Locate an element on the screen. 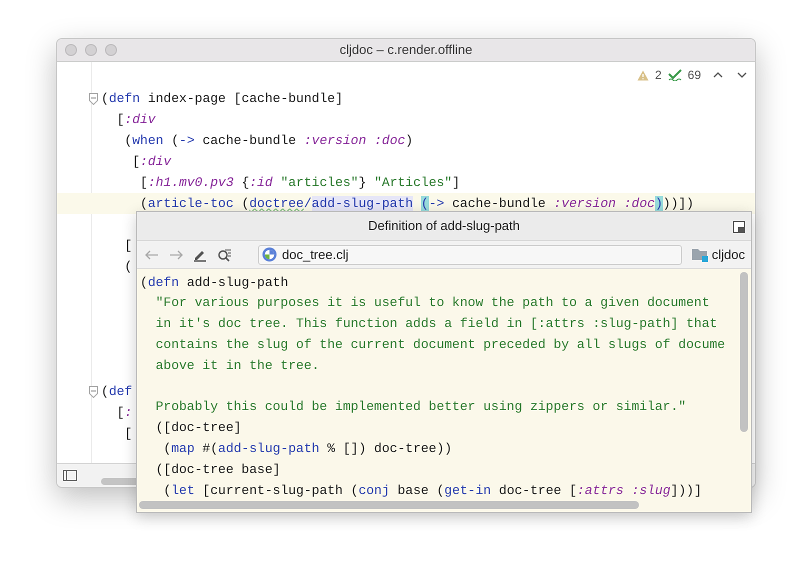 The image size is (812, 562). pin-icon is located at coordinates (739, 227).